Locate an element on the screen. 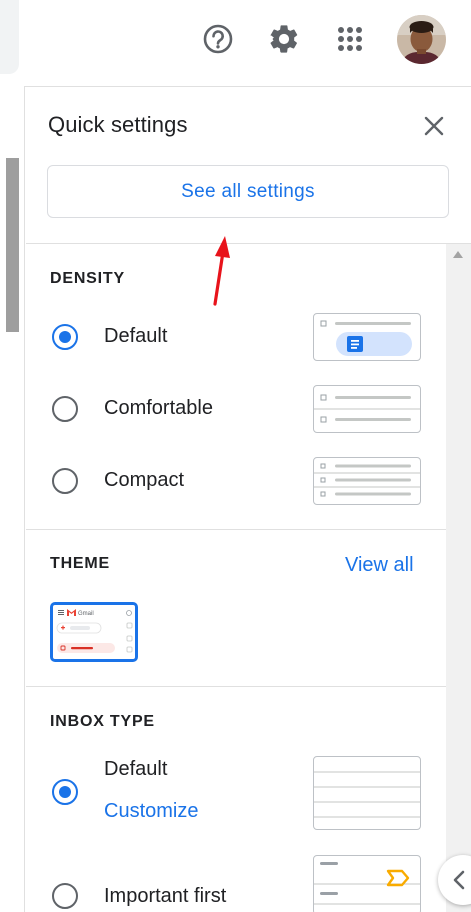 This screenshot has width=471, height=912. help-icon is located at coordinates (218, 39).